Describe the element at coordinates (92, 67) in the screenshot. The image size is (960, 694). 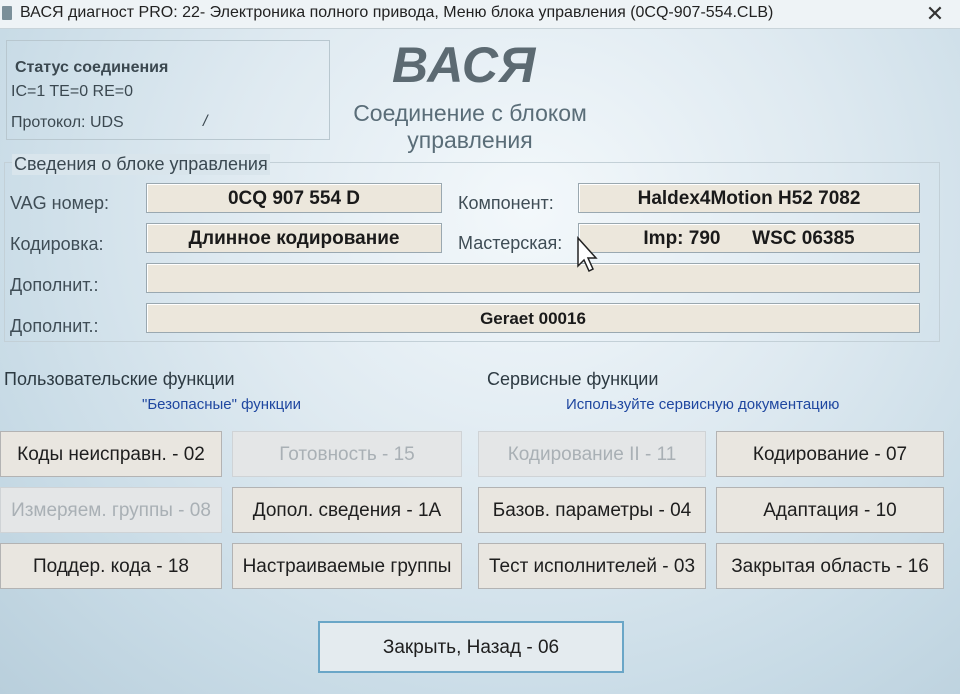
I see `connection-status-label: Статус соединения` at that location.